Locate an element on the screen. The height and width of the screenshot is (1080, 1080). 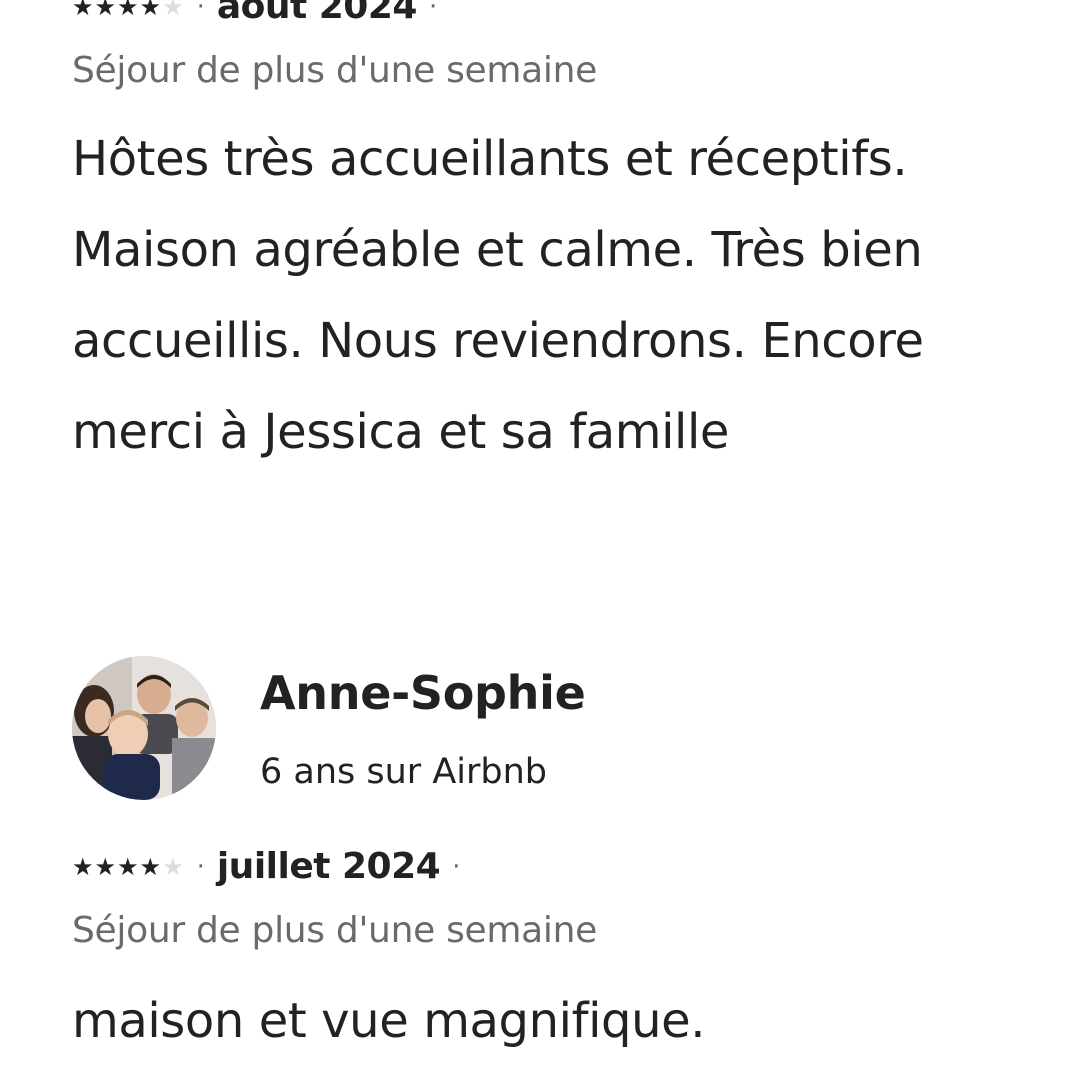
review-1-star-rating: ★ ★ ★ ★ ★ is located at coordinates (128, 9).